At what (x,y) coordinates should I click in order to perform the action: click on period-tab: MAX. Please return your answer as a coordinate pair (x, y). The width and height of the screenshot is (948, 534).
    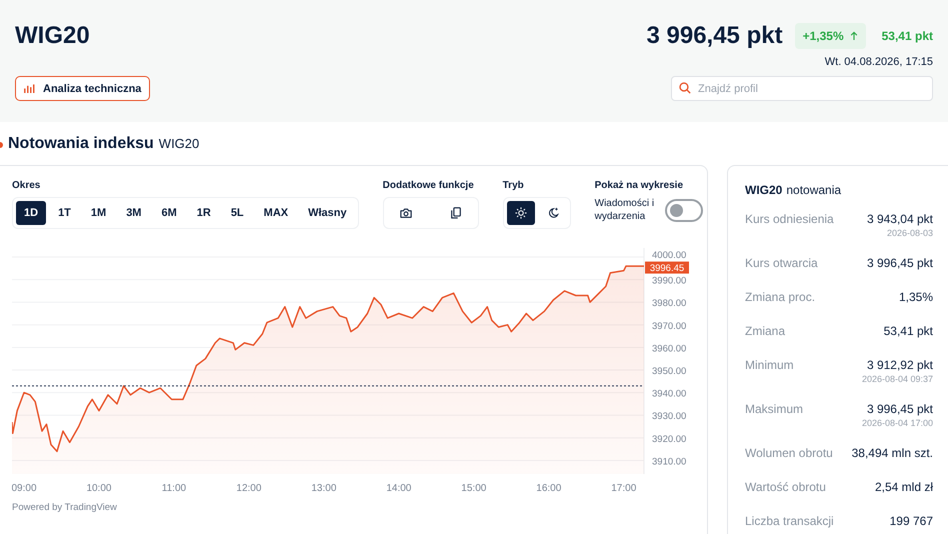
    Looking at the image, I should click on (276, 213).